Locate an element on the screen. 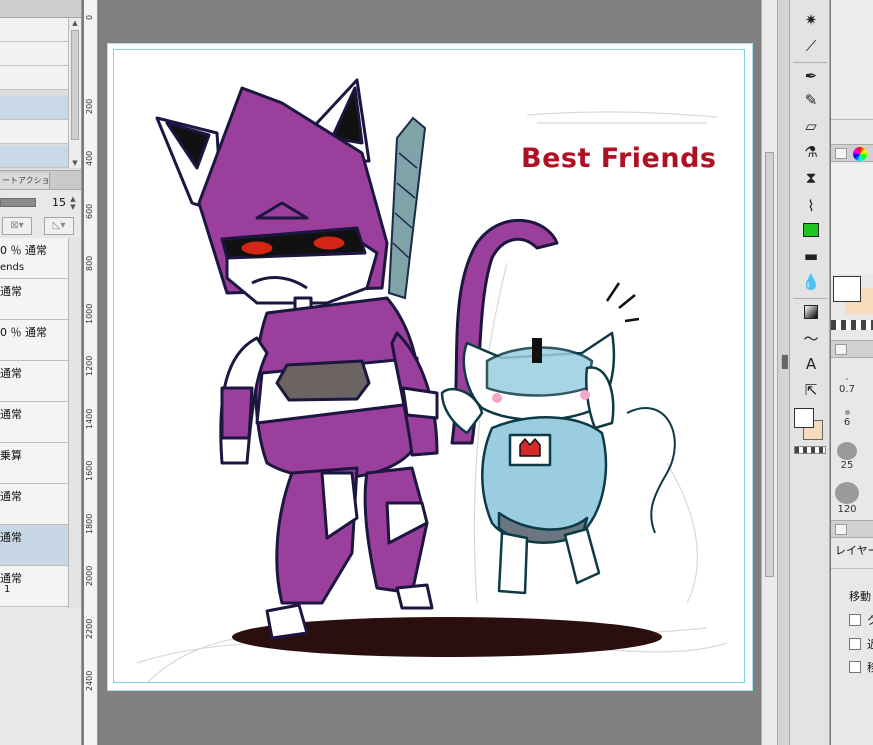  scroll-thumb is located at coordinates (75, 85).